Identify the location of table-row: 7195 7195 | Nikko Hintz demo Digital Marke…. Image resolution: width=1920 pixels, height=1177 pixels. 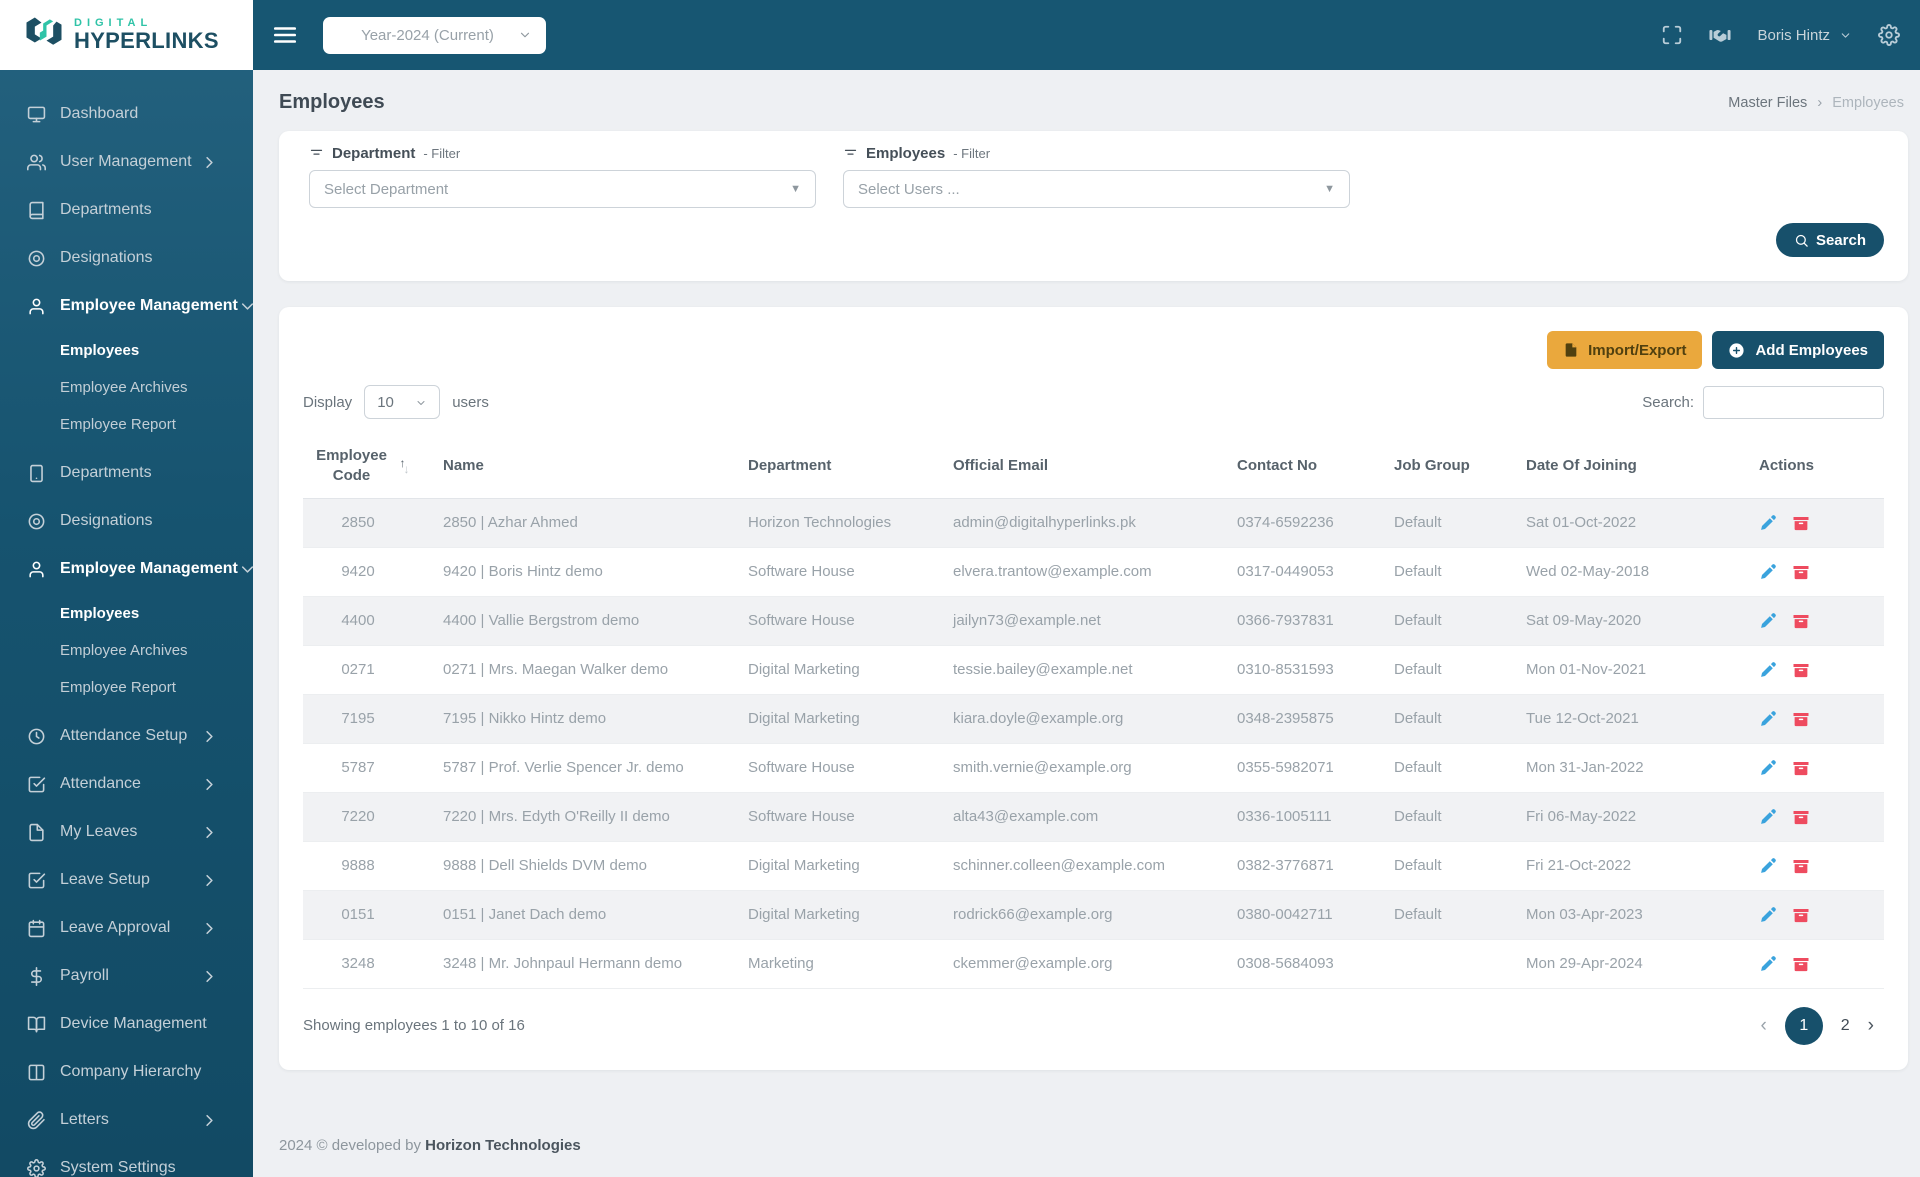
(1093, 719).